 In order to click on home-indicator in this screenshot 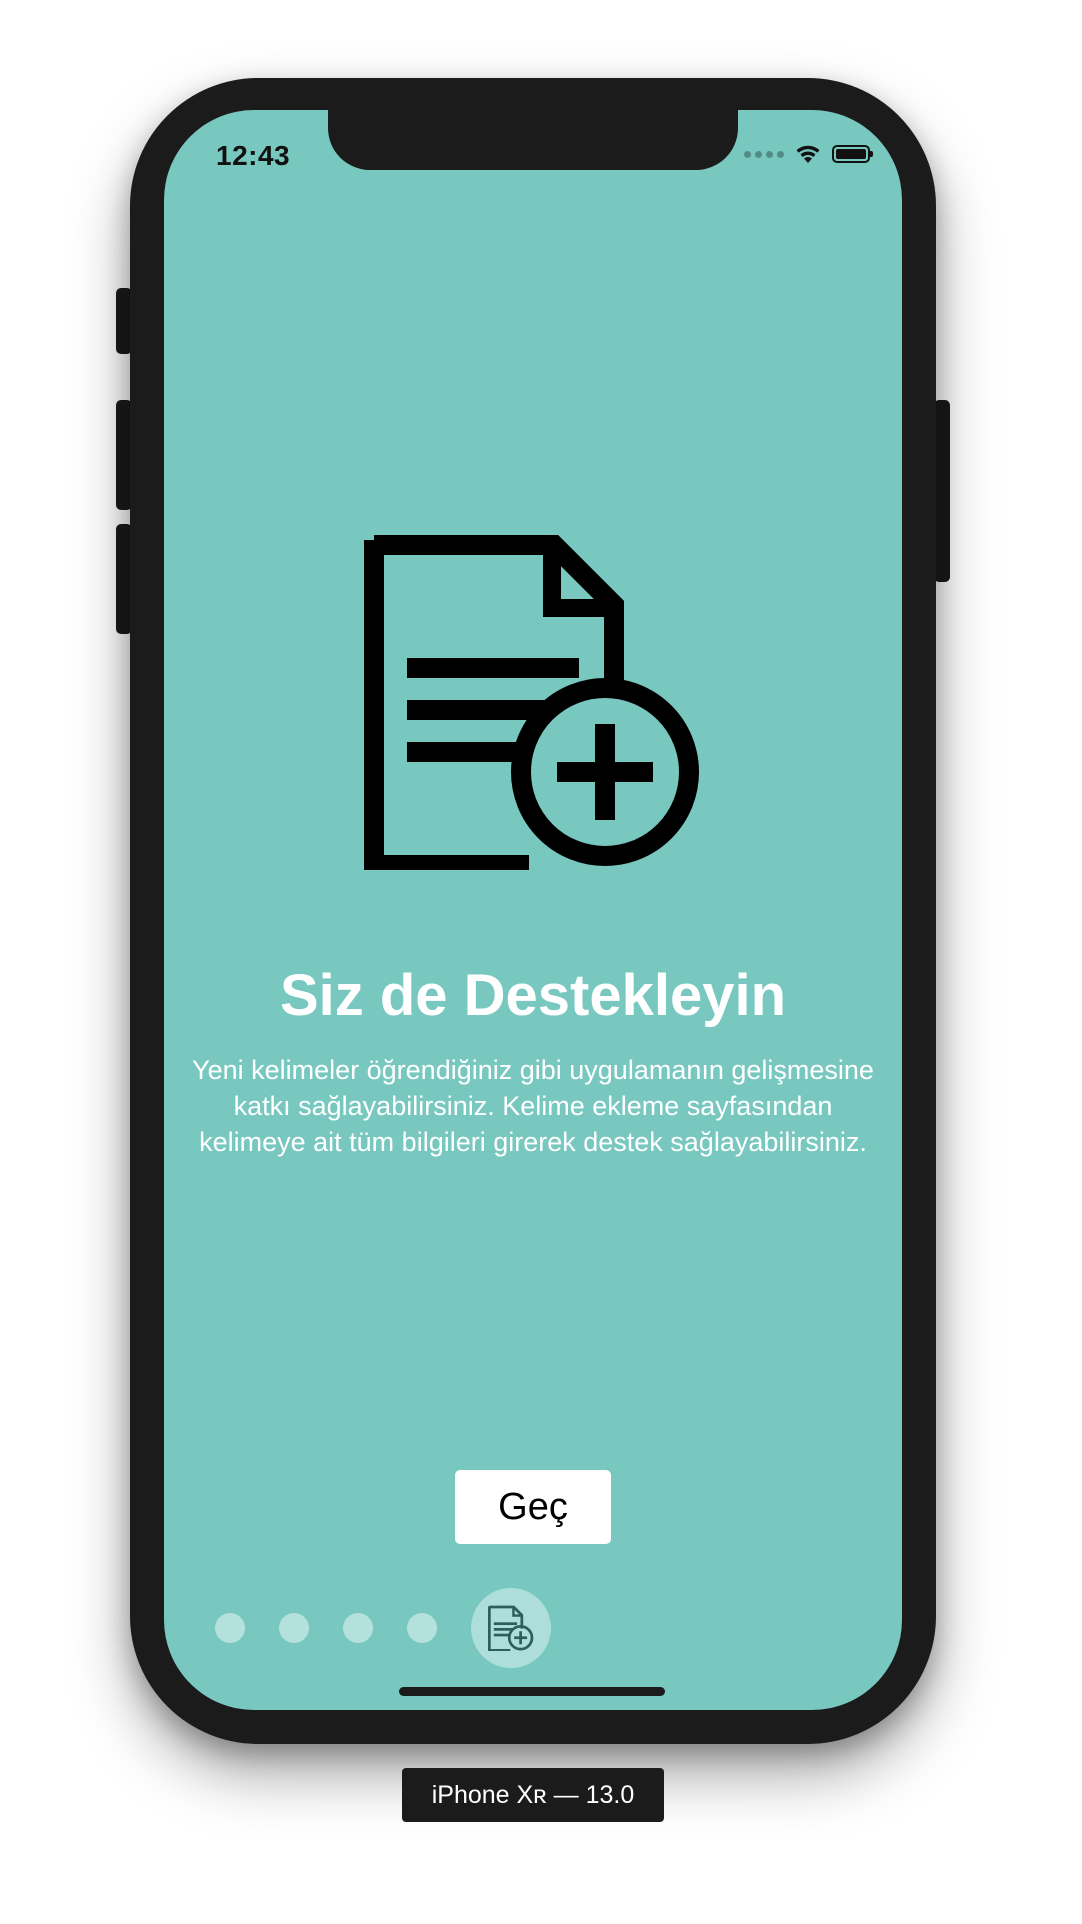, I will do `click(532, 1691)`.